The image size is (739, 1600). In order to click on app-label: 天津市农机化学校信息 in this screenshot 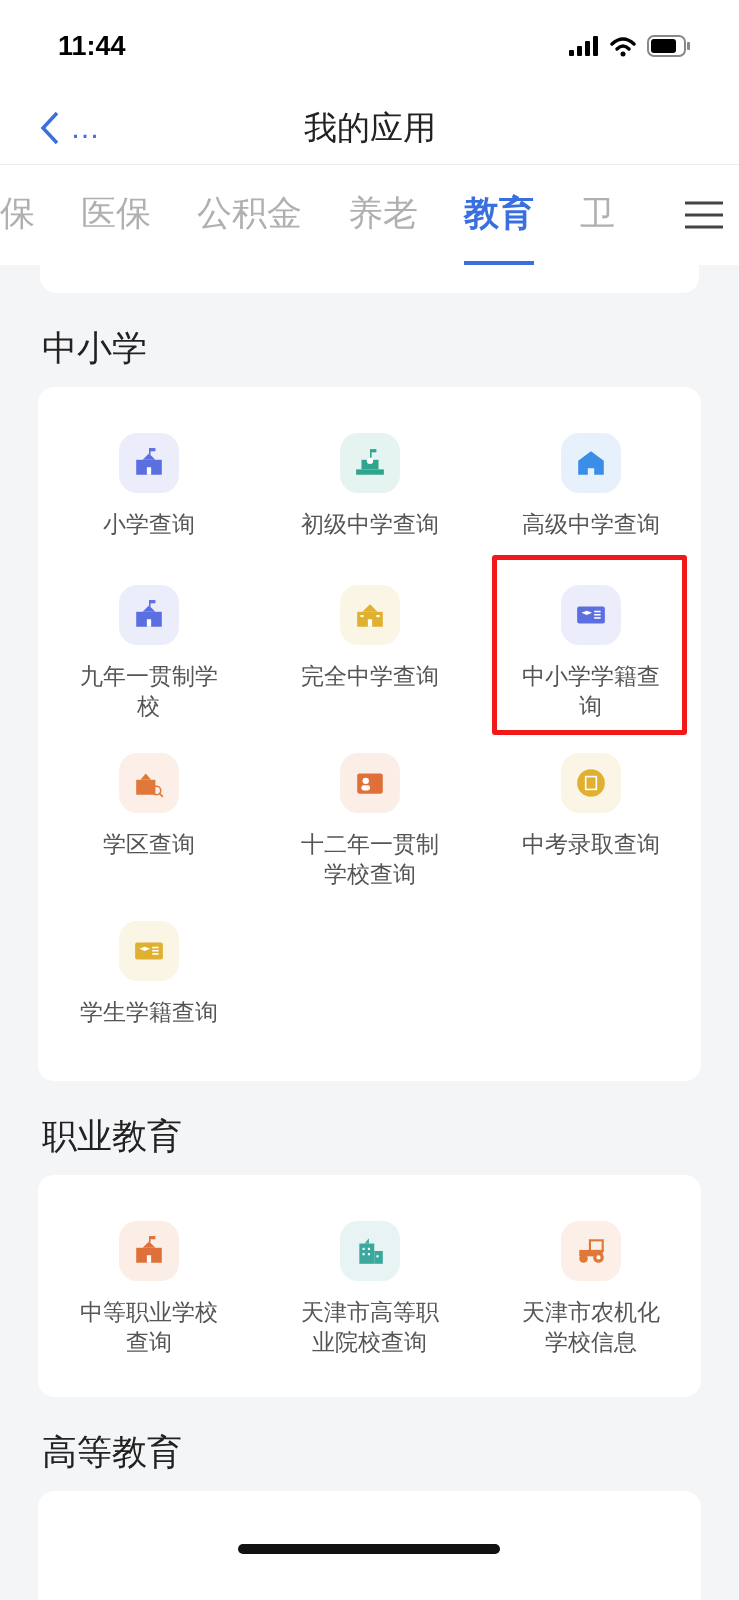, I will do `click(590, 1327)`.